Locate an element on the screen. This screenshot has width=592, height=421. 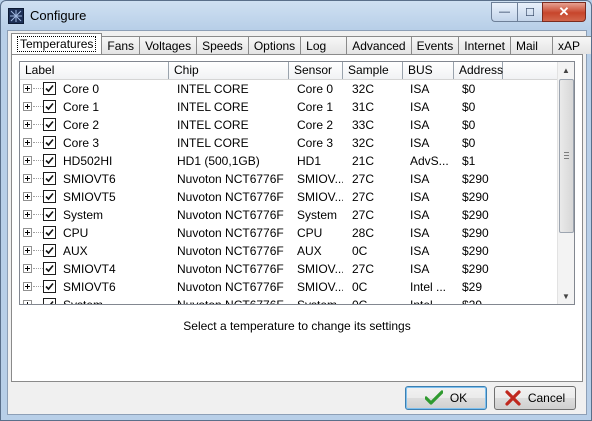
sample-cell: 33C is located at coordinates (363, 125).